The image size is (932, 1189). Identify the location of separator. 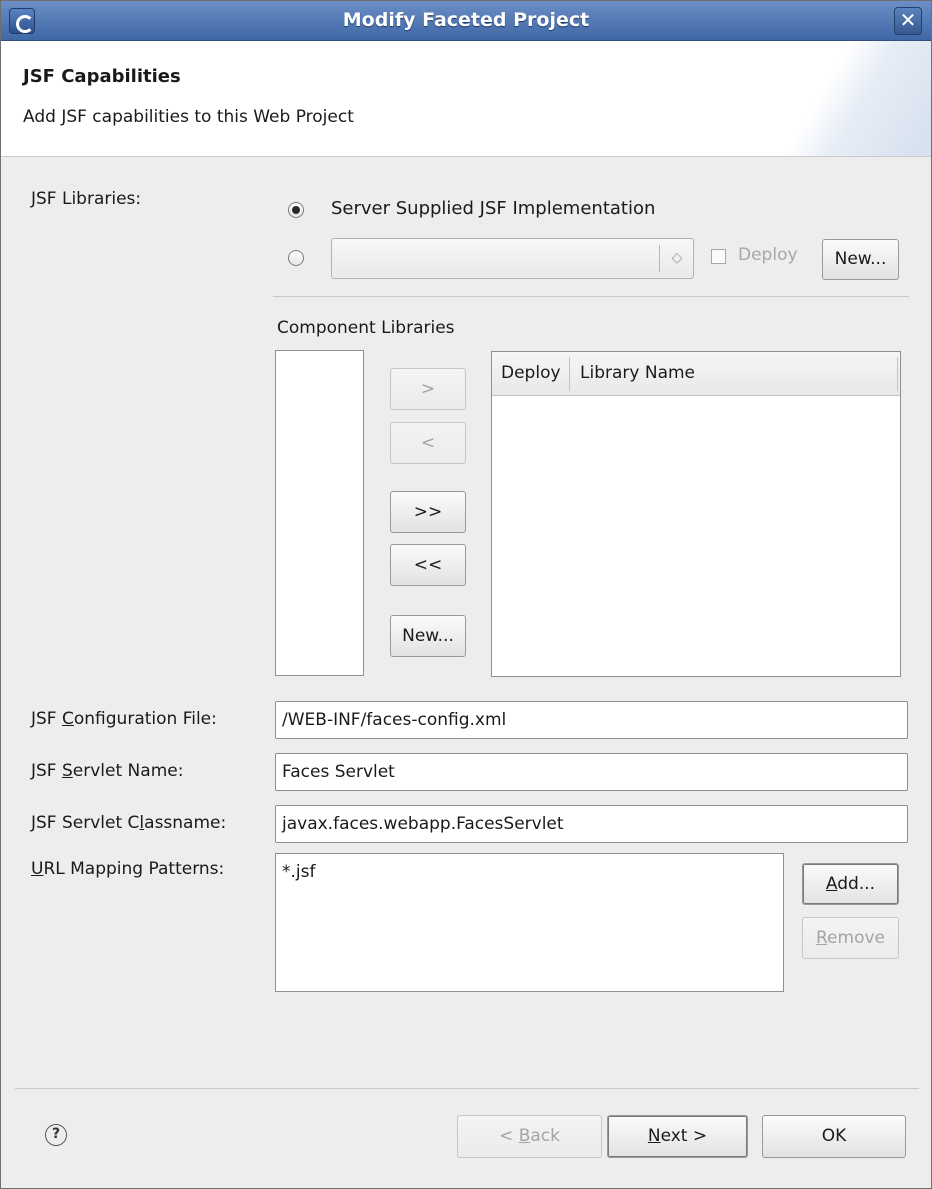
(591, 296).